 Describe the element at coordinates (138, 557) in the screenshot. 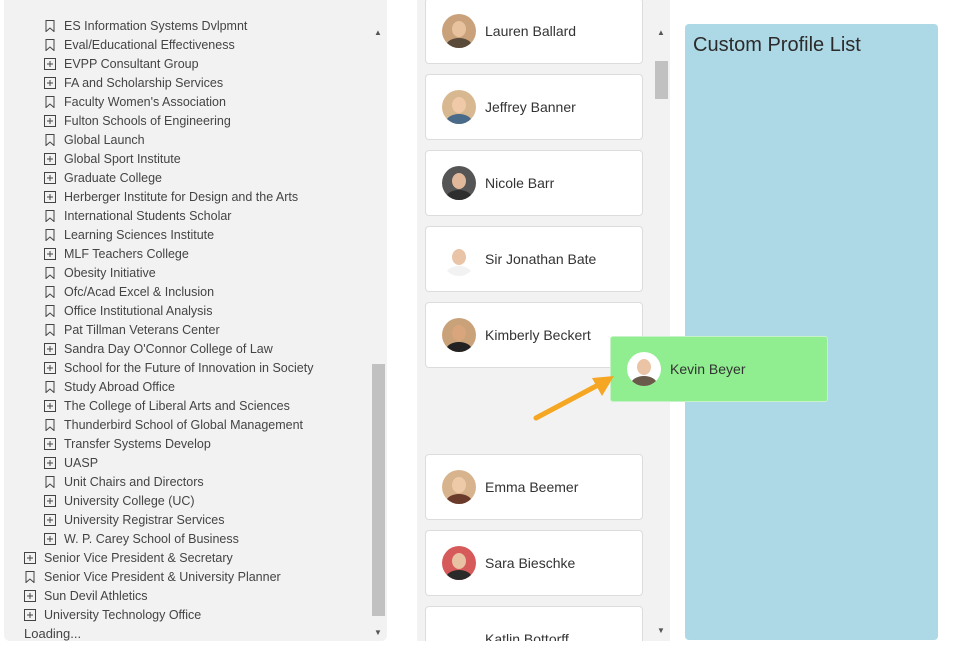

I see `tree-item-label: Senior Vice President & Secretary` at that location.